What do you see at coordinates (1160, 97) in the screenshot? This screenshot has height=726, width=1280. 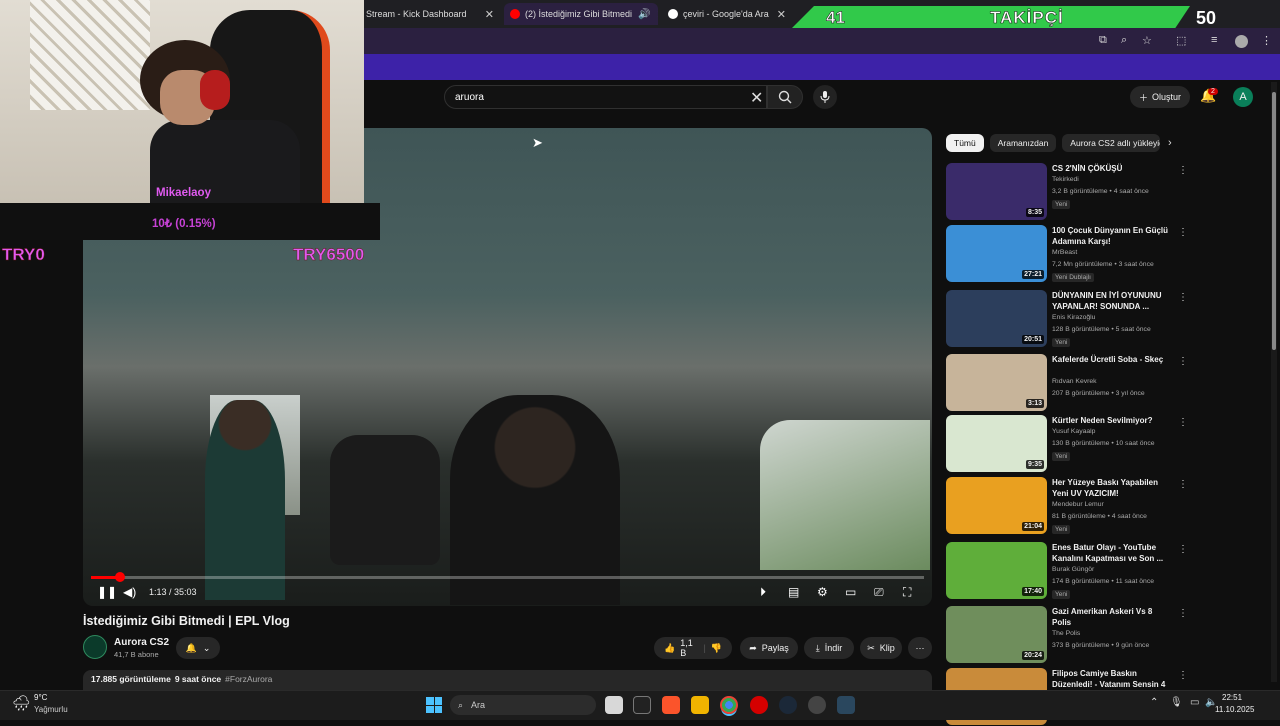 I see `create-button: ＋ Oluştur` at bounding box center [1160, 97].